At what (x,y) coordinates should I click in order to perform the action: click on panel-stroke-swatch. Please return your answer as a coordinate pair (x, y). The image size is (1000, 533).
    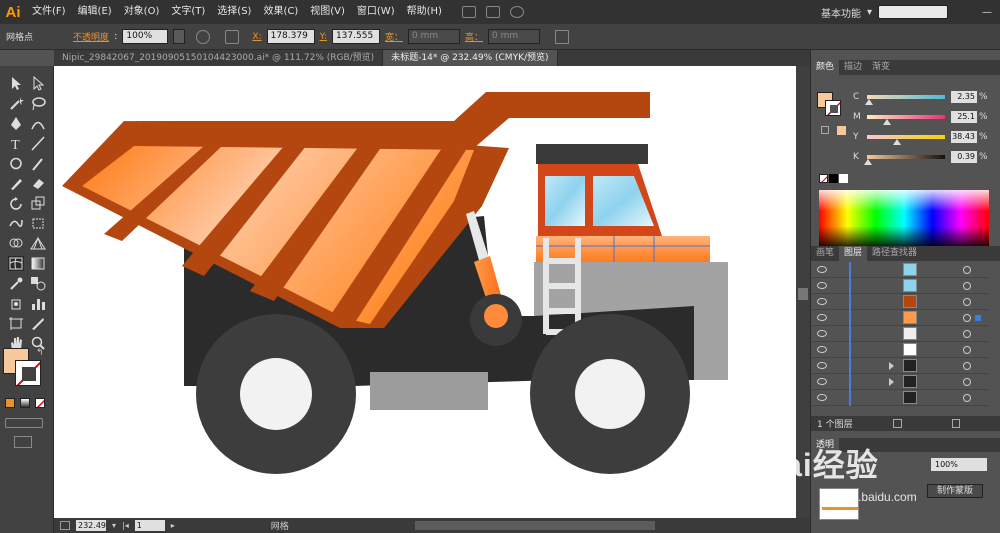
    Looking at the image, I should click on (833, 108).